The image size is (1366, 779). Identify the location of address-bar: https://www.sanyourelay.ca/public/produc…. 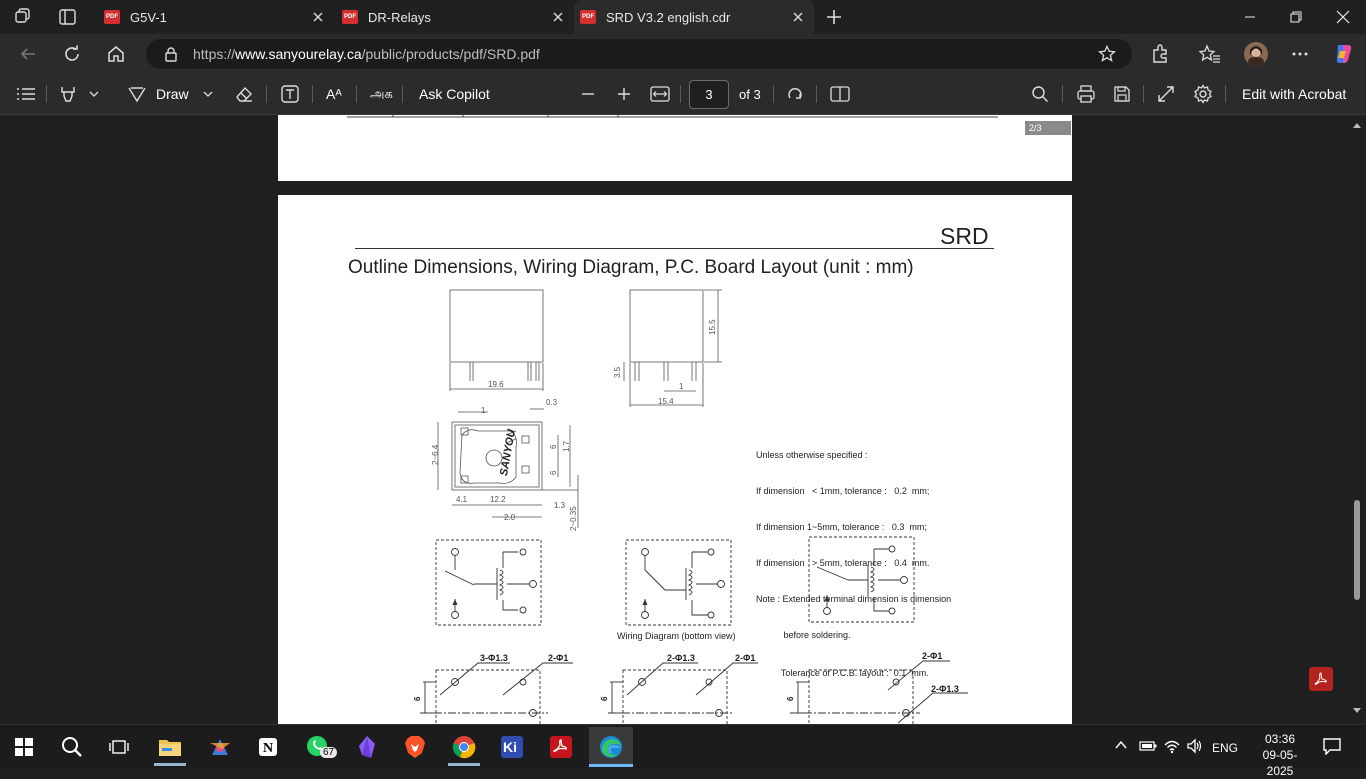
(639, 54).